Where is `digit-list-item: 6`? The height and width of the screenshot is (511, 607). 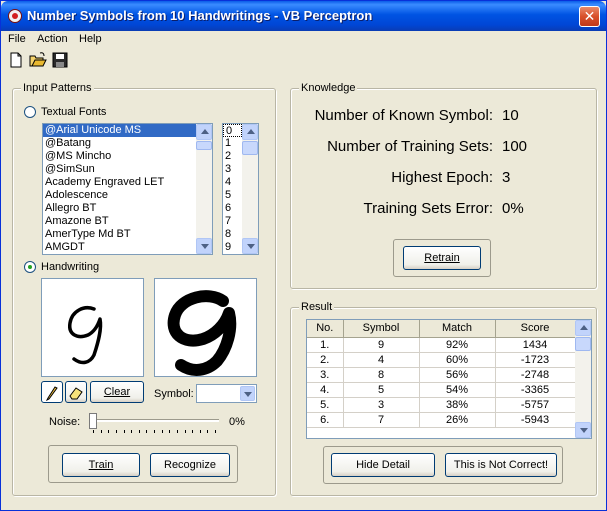 digit-list-item: 6 is located at coordinates (232, 208).